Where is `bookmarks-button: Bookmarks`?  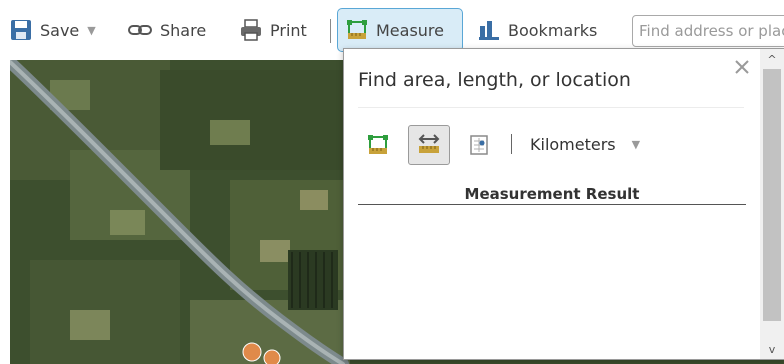 bookmarks-button: Bookmarks is located at coordinates (537, 30).